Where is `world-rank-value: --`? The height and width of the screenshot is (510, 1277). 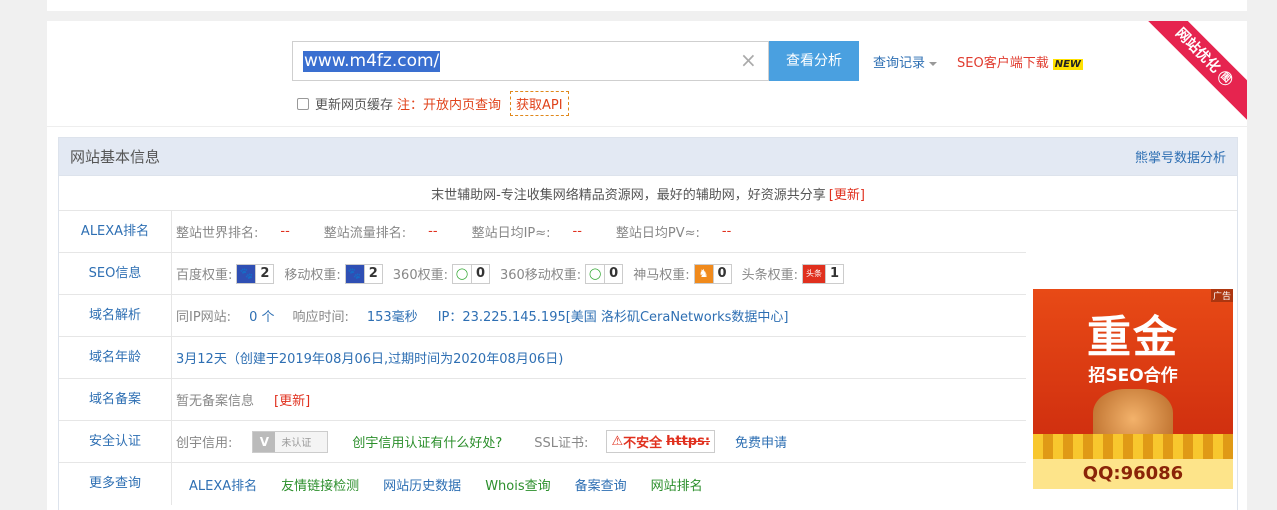 world-rank-value: -- is located at coordinates (285, 231).